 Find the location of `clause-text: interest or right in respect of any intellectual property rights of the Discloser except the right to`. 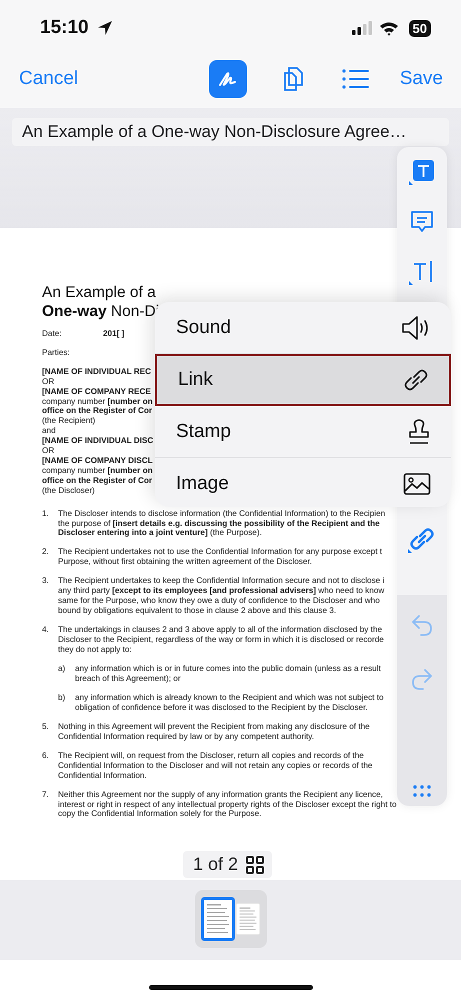

clause-text: interest or right in respect of any intellectual property rights of the Discloser except the right to is located at coordinates (227, 805).